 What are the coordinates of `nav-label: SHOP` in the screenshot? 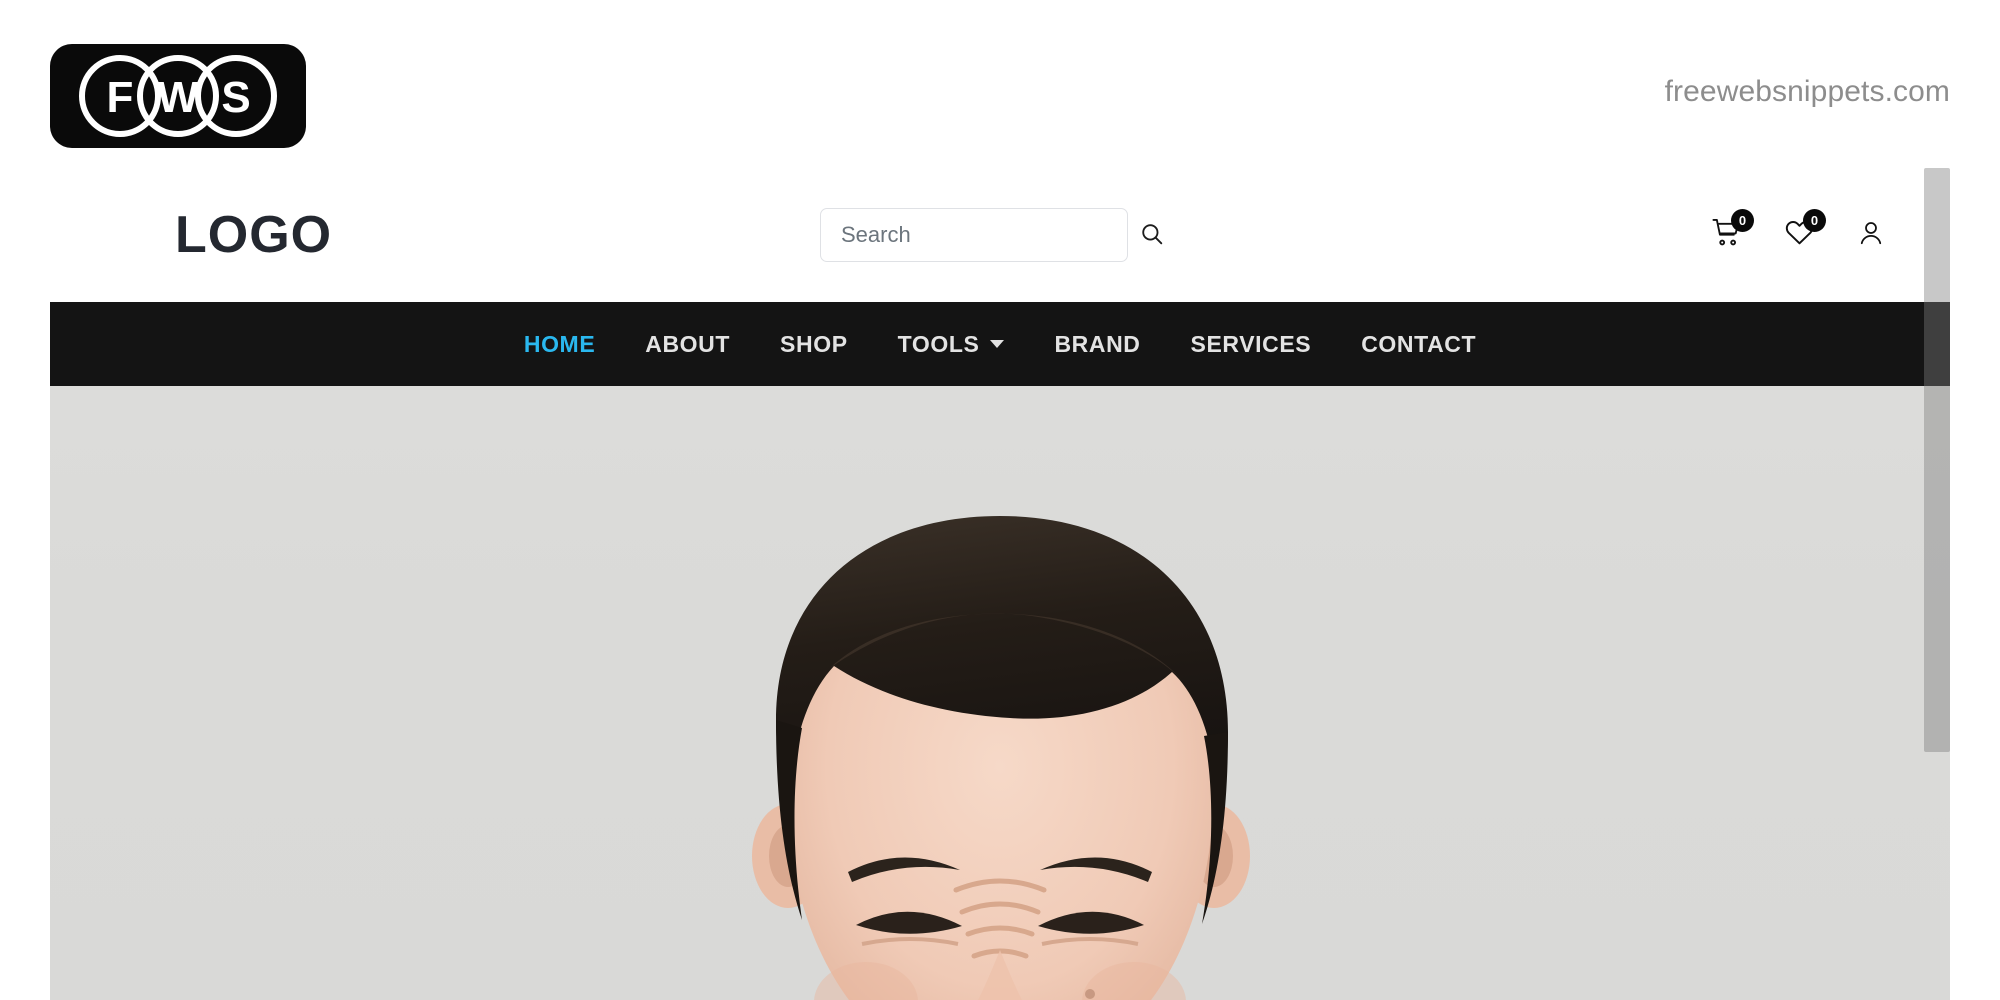 It's located at (814, 343).